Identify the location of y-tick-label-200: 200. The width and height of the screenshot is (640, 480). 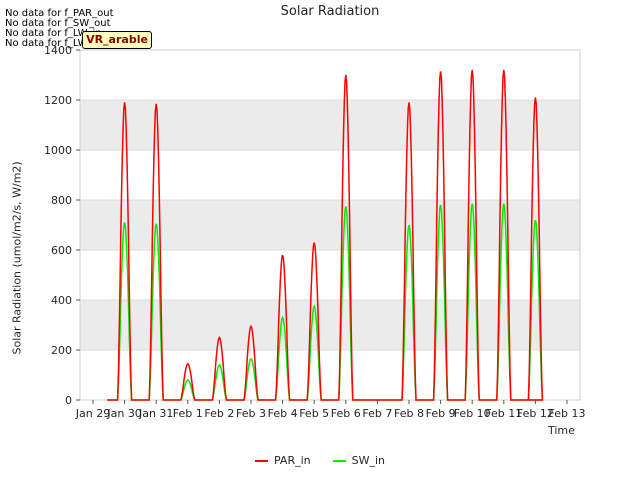
(61, 350).